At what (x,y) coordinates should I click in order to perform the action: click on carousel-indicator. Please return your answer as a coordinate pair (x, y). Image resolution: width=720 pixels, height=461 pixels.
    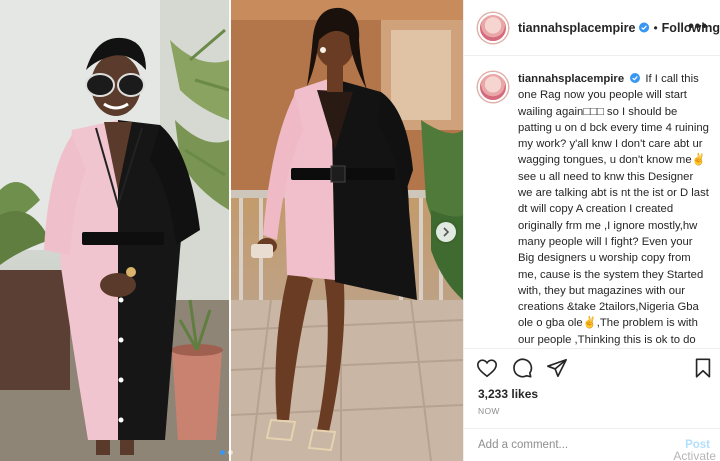
    Looking at the image, I should click on (226, 452).